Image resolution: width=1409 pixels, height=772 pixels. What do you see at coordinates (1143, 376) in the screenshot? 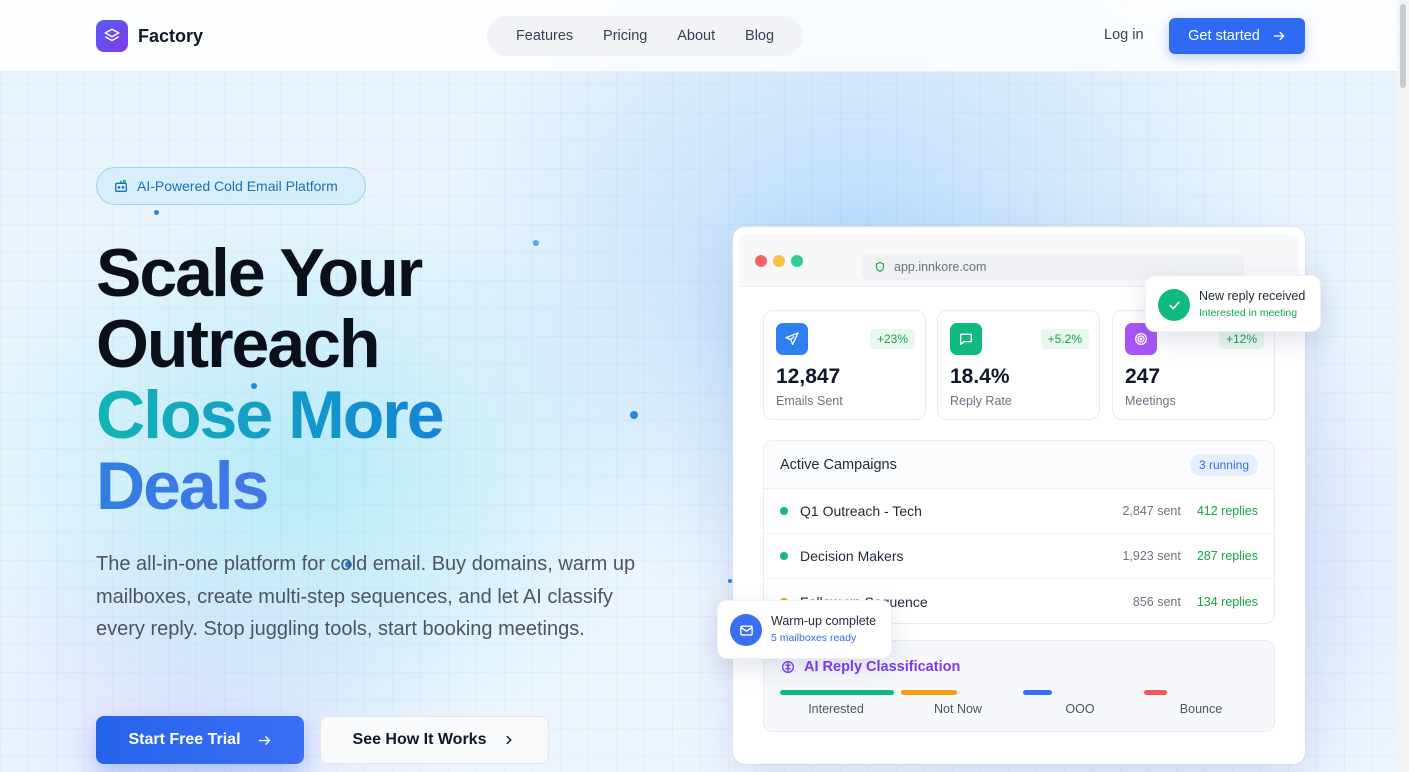
I see `stat-value: 247` at bounding box center [1143, 376].